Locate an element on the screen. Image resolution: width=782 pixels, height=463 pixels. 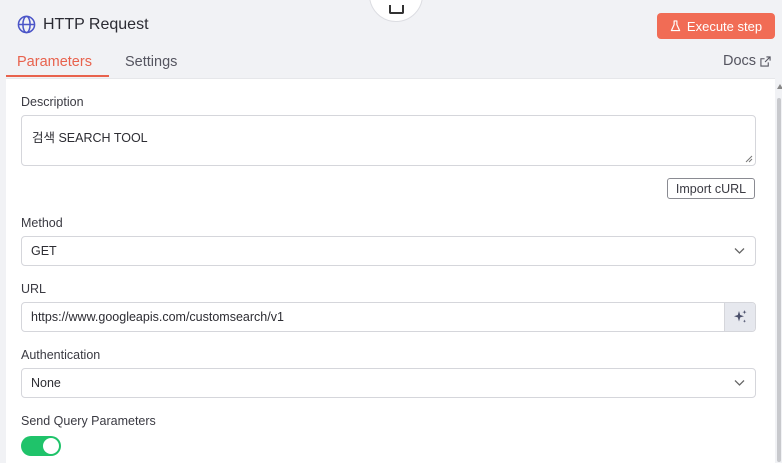
toggle-knob is located at coordinates (51, 446).